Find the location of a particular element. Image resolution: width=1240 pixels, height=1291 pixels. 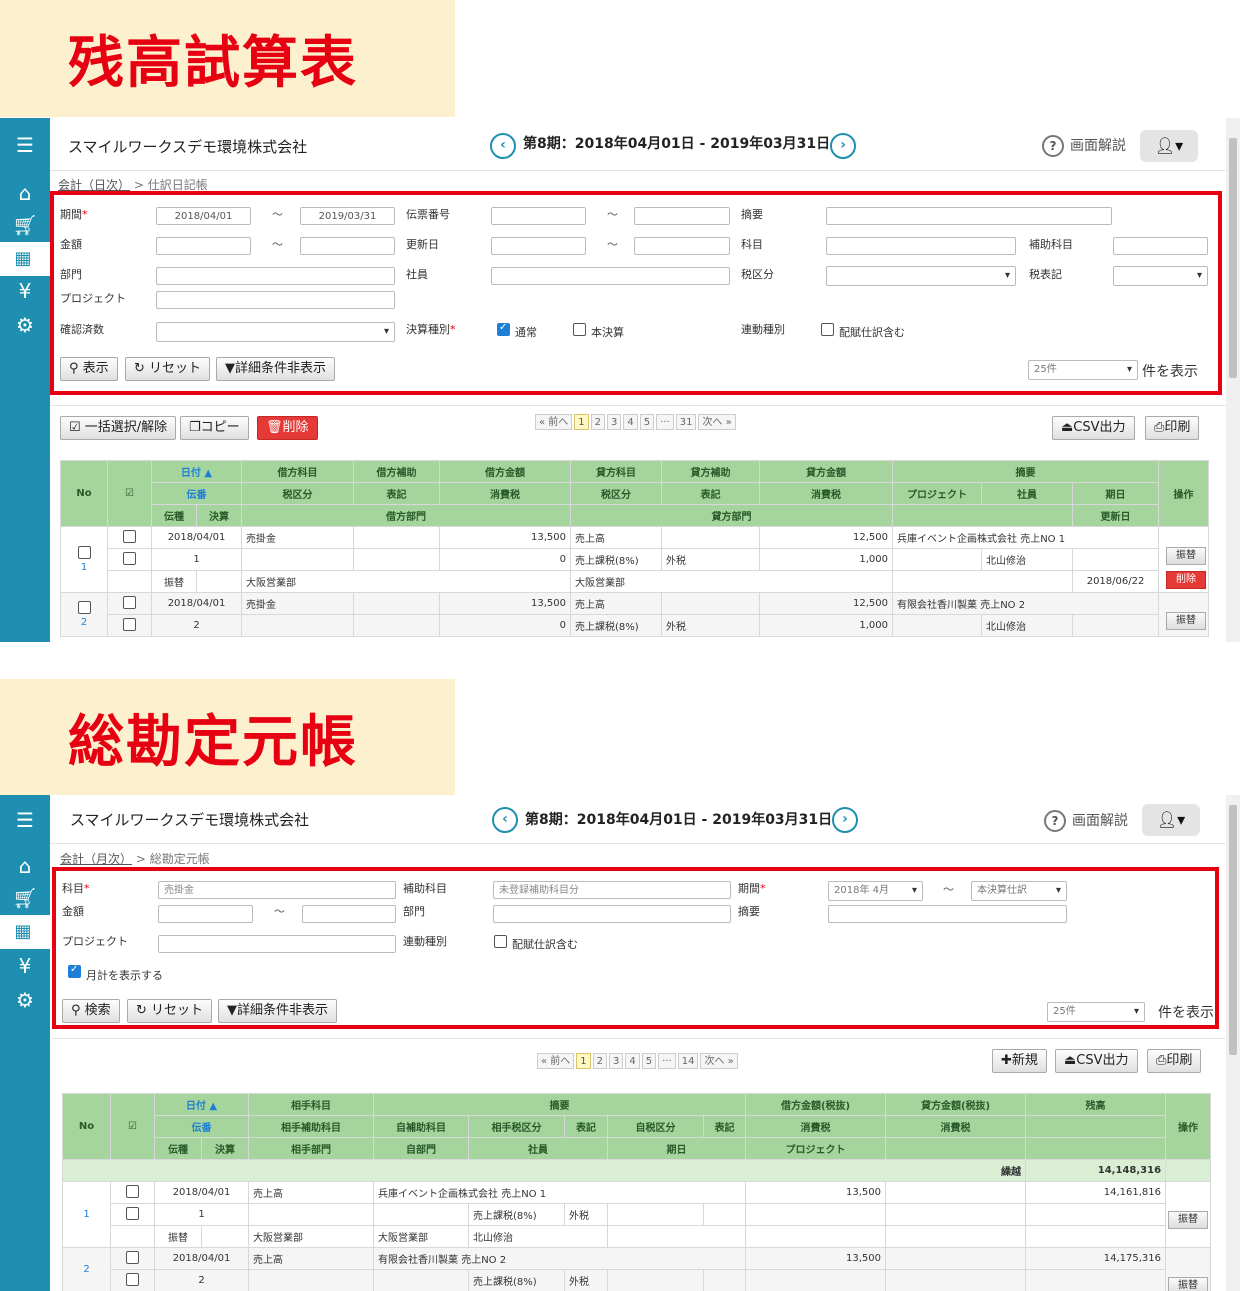

breadcrumb-root: 会計（月次） is located at coordinates (96, 859).